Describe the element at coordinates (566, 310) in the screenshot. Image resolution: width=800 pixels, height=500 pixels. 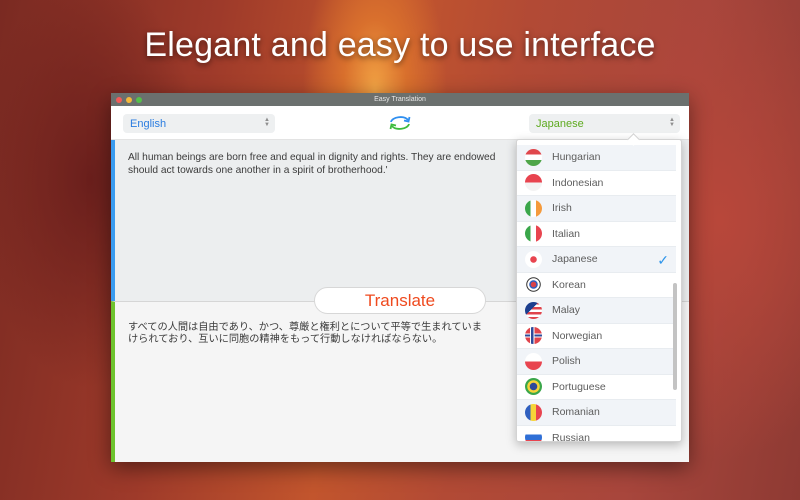
I see `language-option-label: Malay` at that location.